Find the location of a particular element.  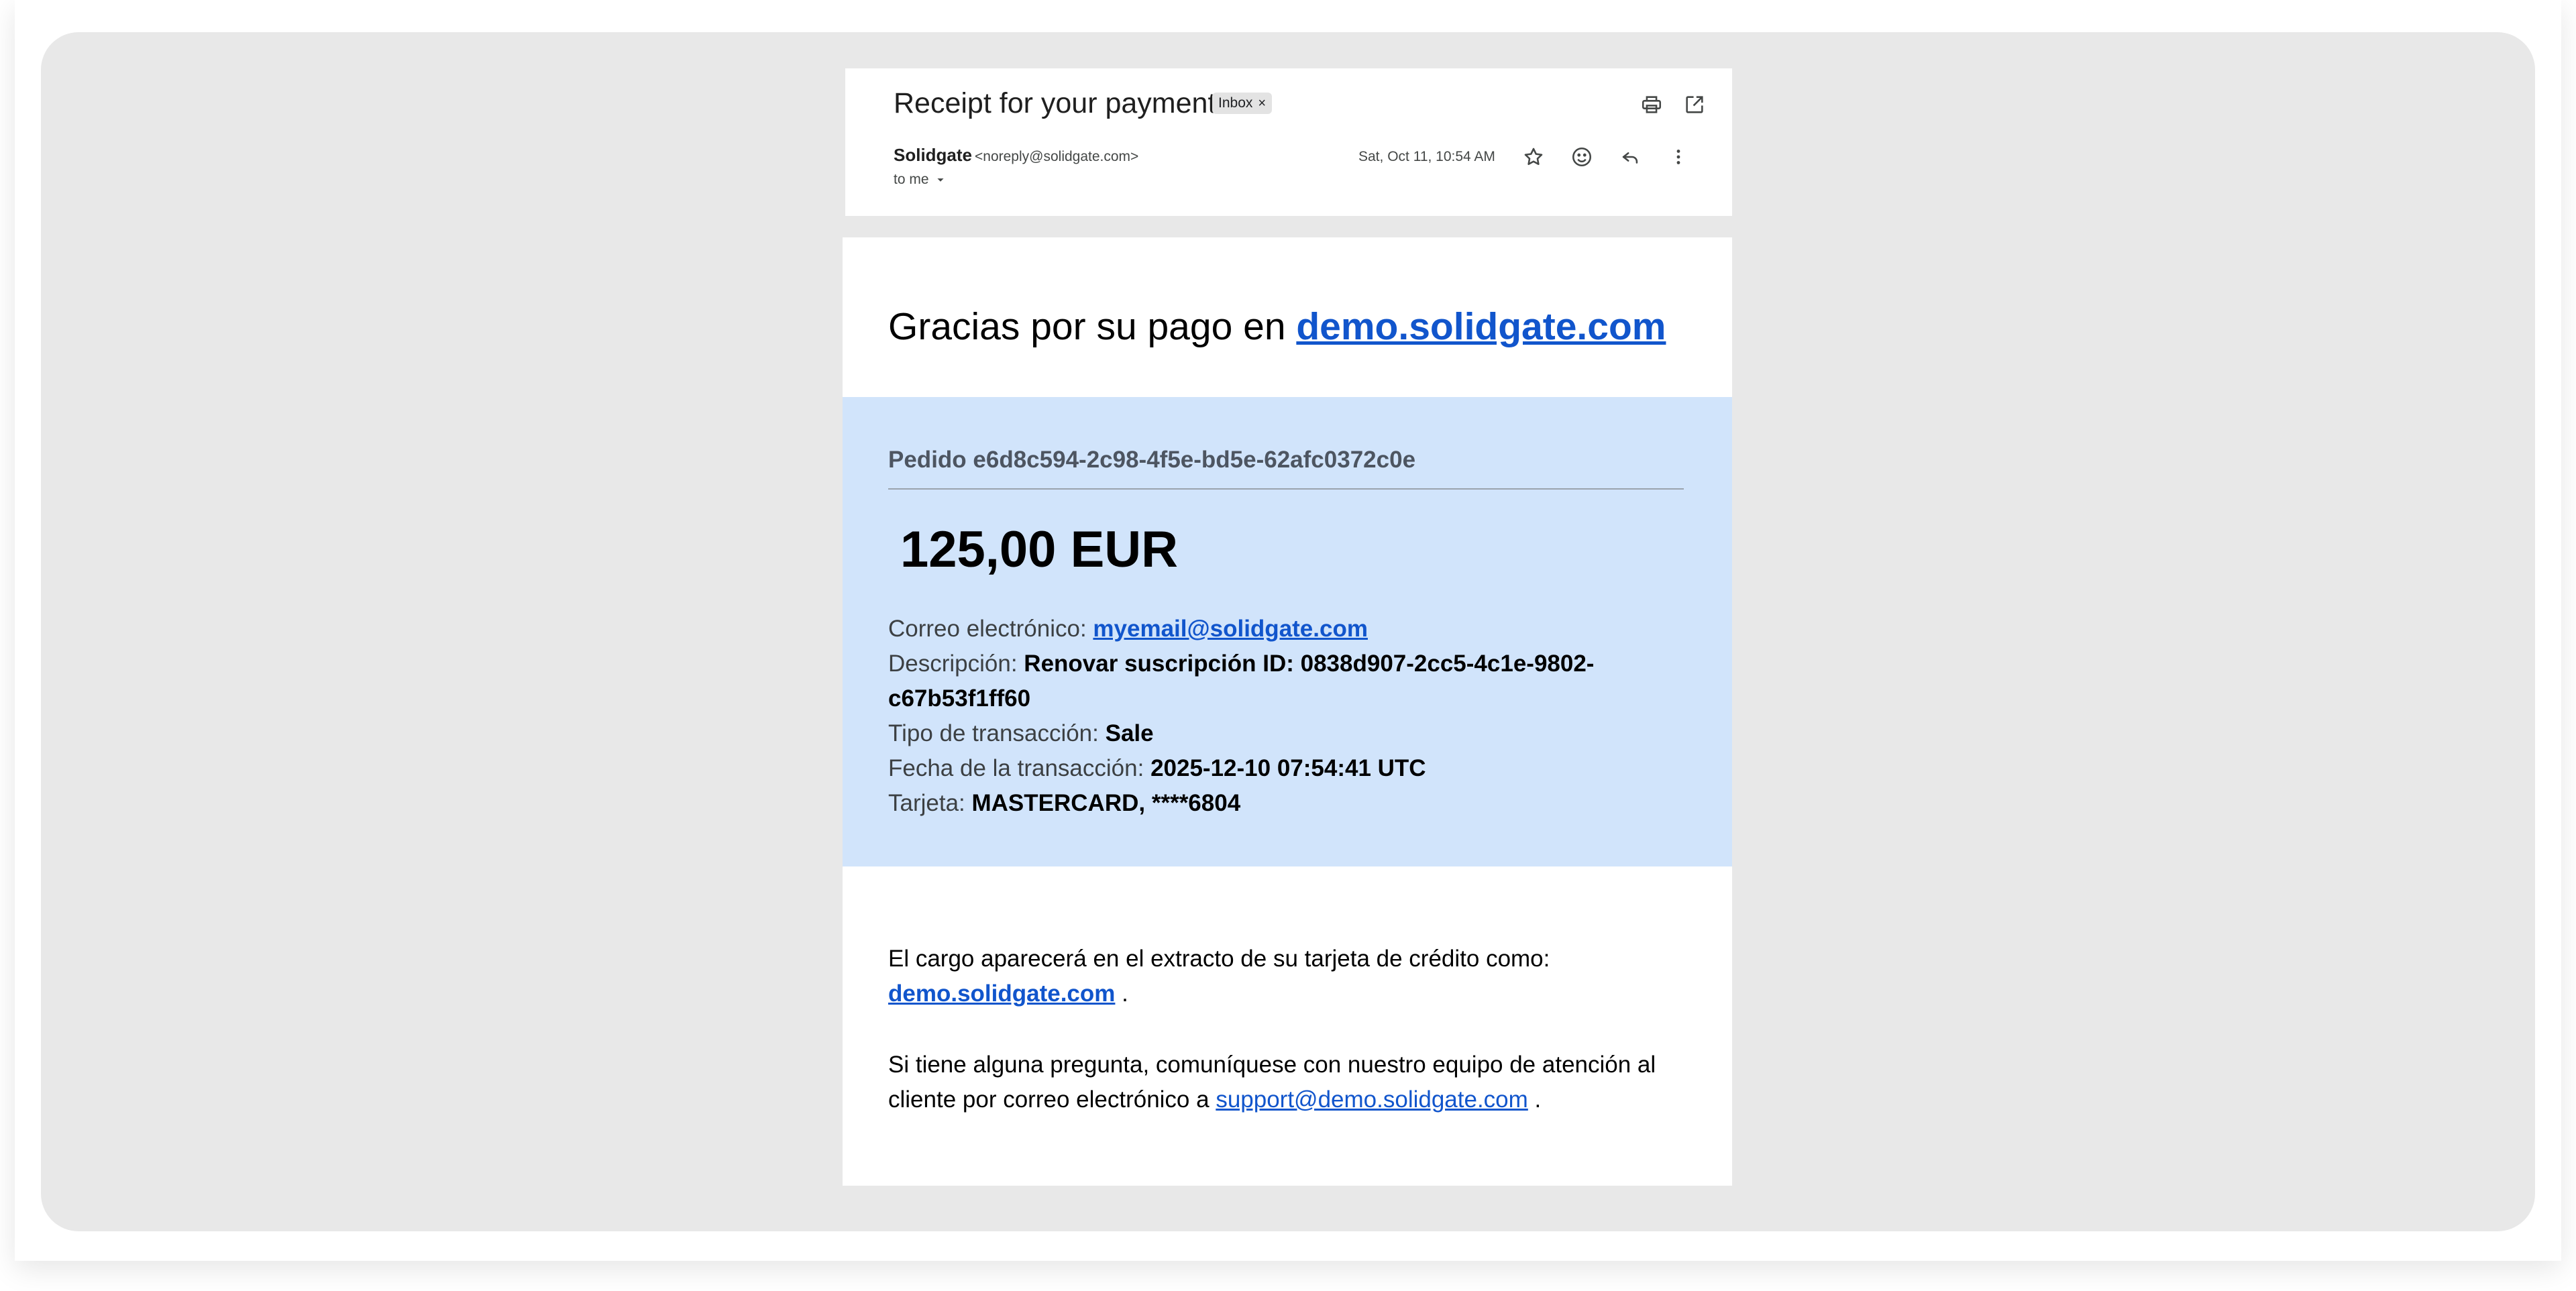

statement-descriptor-link: demo.solidgate.com is located at coordinates (1001, 993).